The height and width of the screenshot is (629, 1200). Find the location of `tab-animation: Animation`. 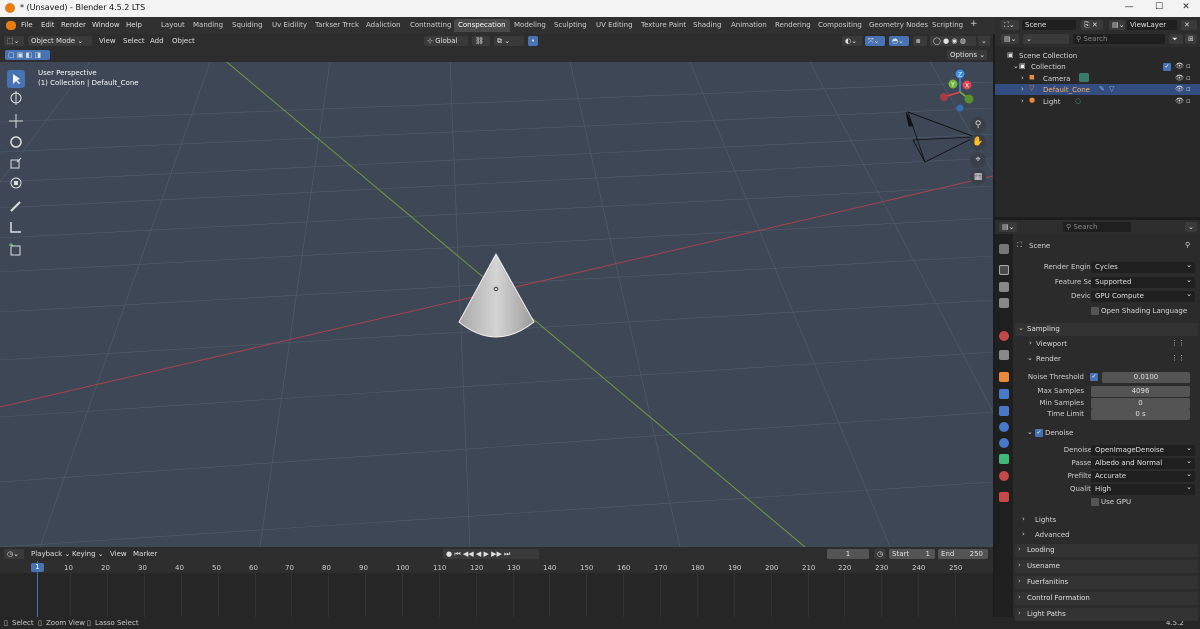

tab-animation: Animation is located at coordinates (749, 25).